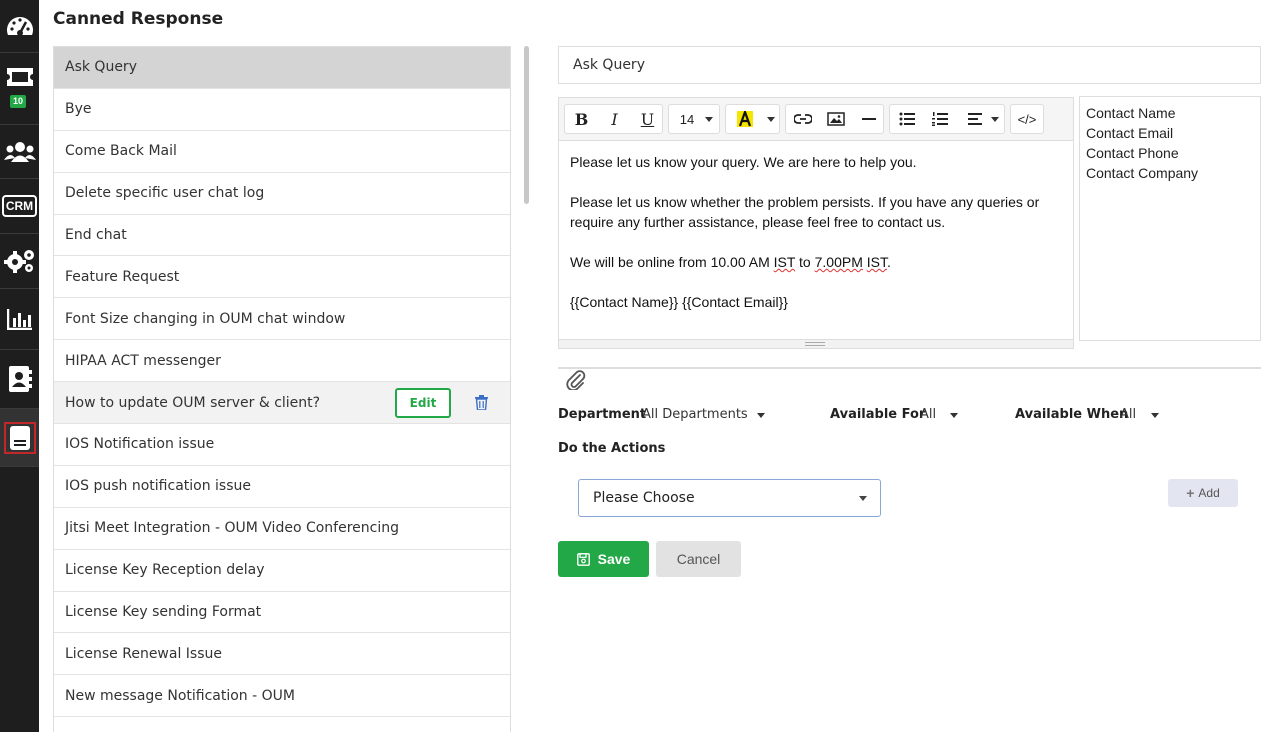 Image resolution: width=1271 pixels, height=732 pixels. What do you see at coordinates (602, 414) in the screenshot?
I see `department-label: Department` at bounding box center [602, 414].